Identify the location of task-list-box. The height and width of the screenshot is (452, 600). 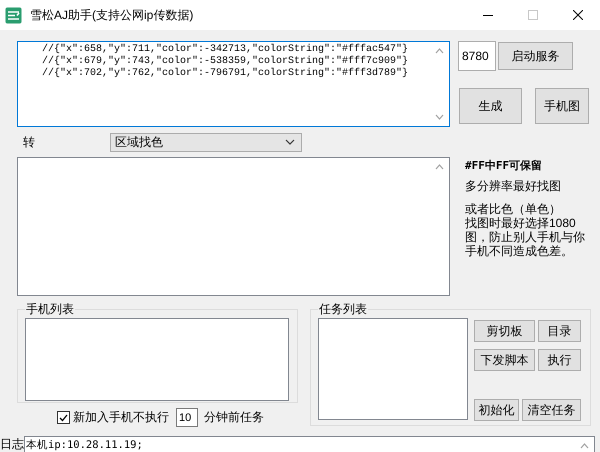
(393, 369).